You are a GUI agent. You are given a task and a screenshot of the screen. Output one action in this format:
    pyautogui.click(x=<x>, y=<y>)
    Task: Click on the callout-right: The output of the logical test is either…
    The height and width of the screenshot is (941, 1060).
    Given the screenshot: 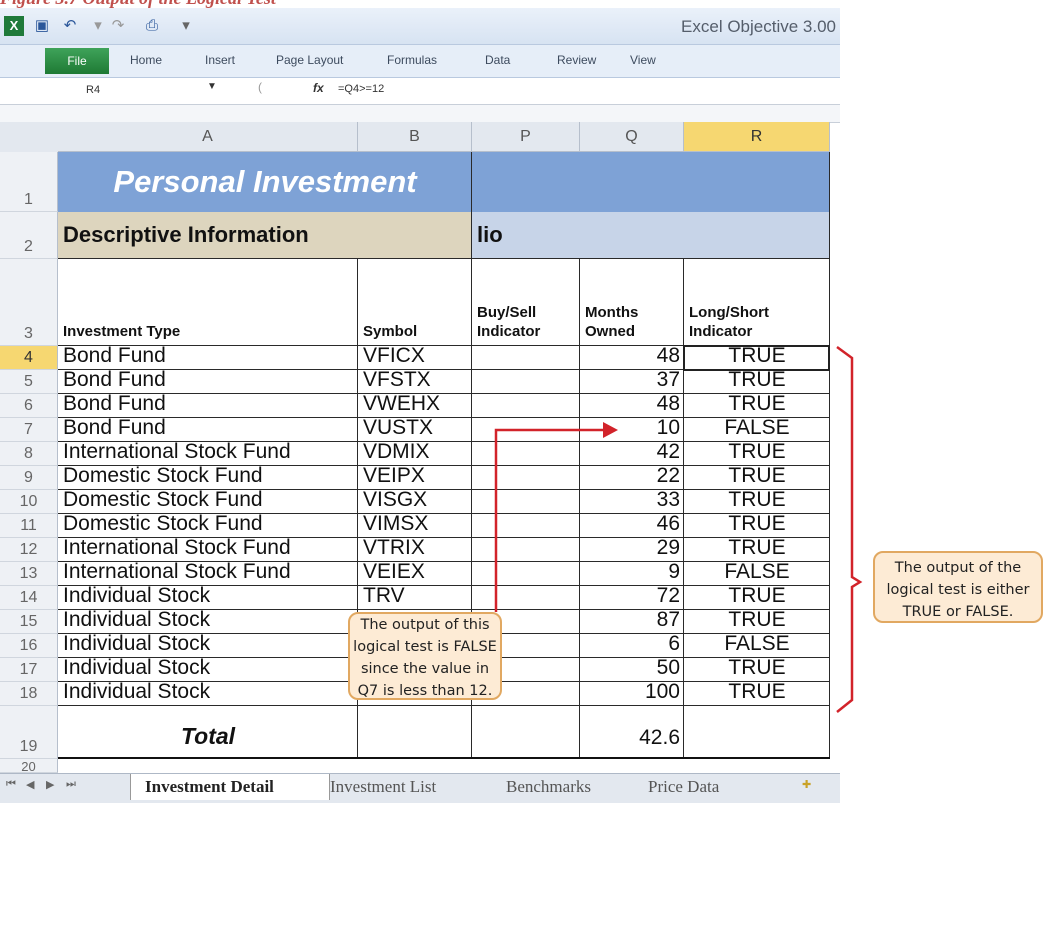 What is the action you would take?
    pyautogui.click(x=958, y=587)
    